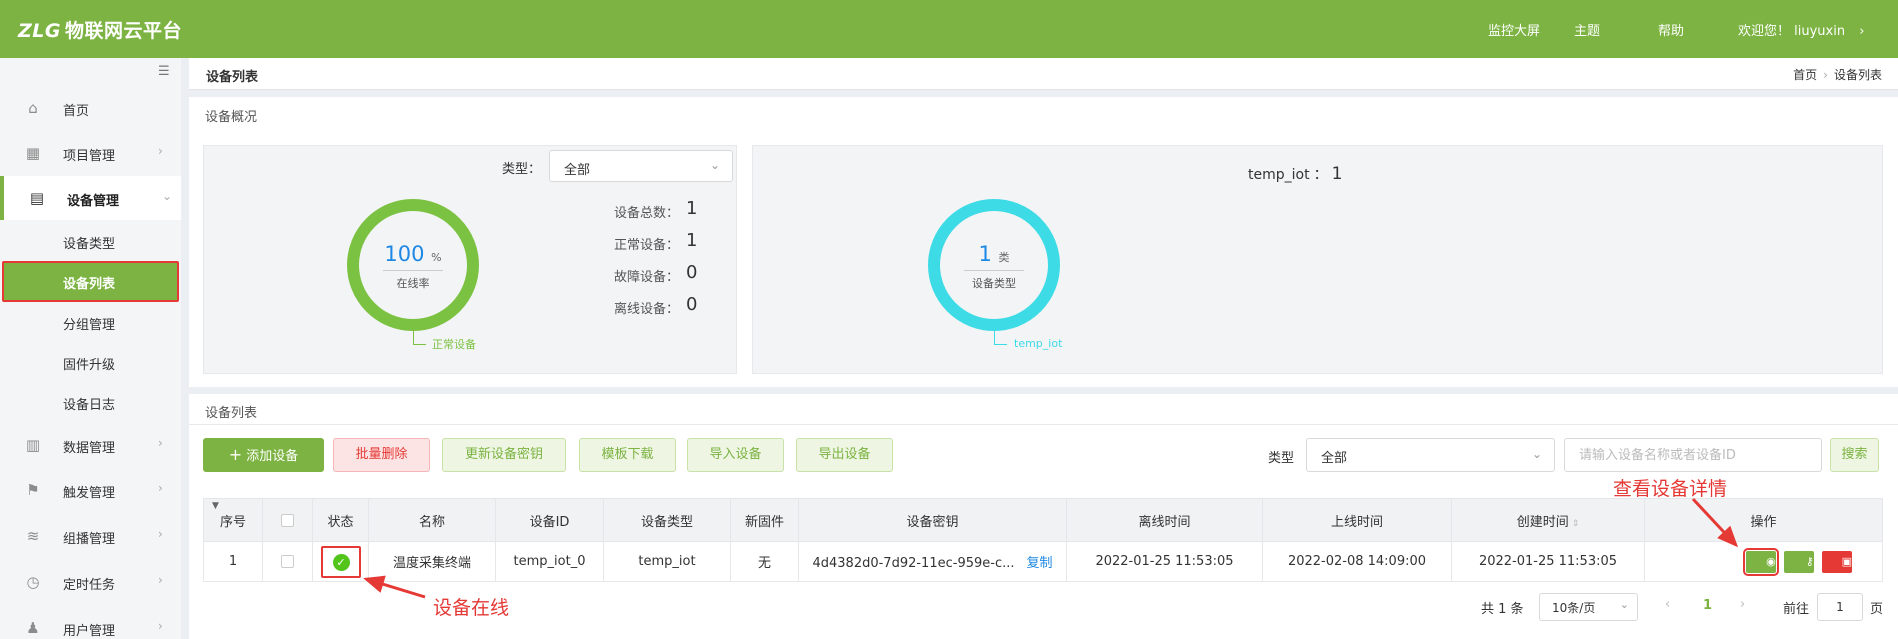  What do you see at coordinates (1430, 455) in the screenshot?
I see `list-type-select: 全部 ⌄` at bounding box center [1430, 455].